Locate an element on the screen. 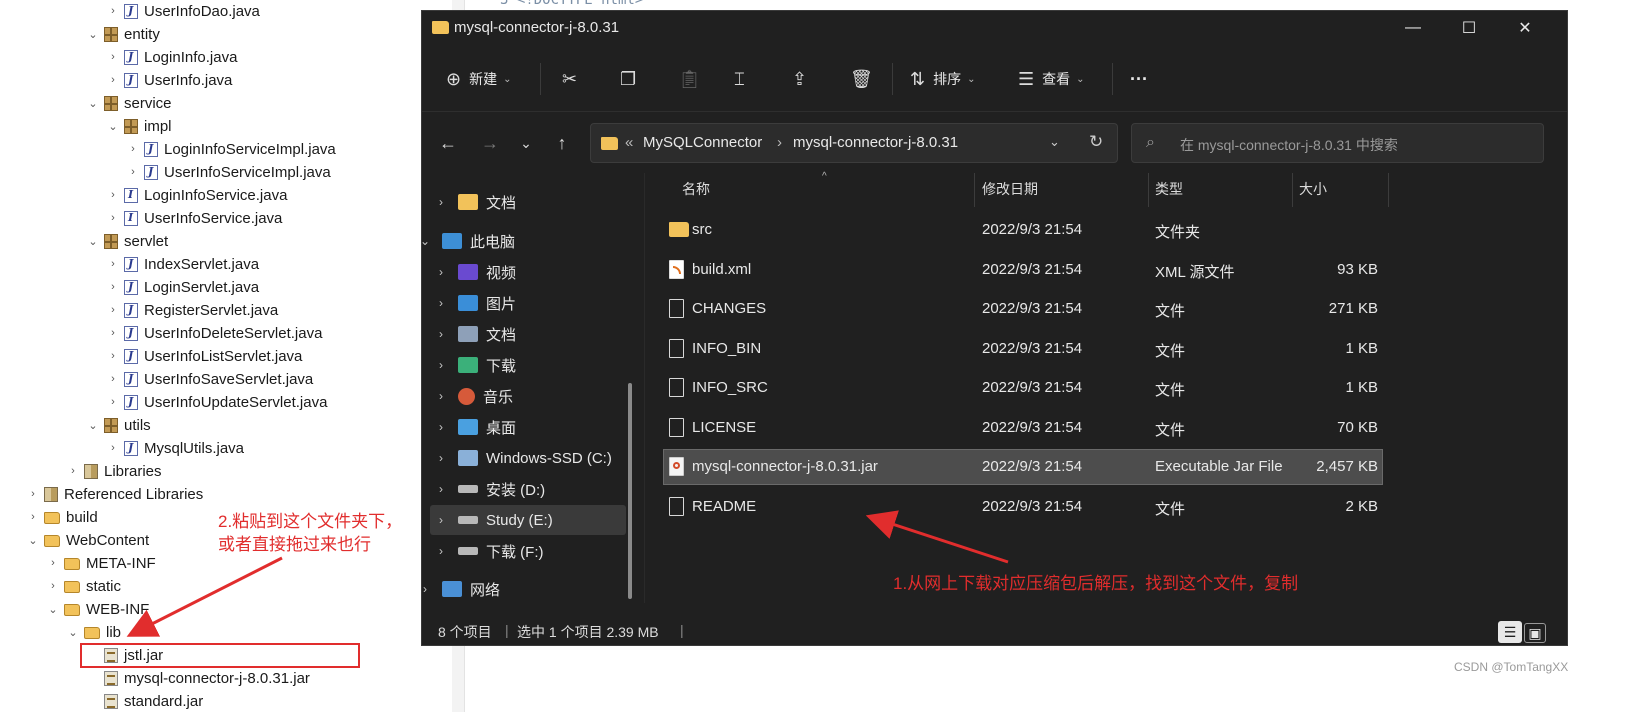 This screenshot has width=1626, height=712. annotation-step2-line1: 2.粘贴到这个文件夹下， is located at coordinates (310, 521).